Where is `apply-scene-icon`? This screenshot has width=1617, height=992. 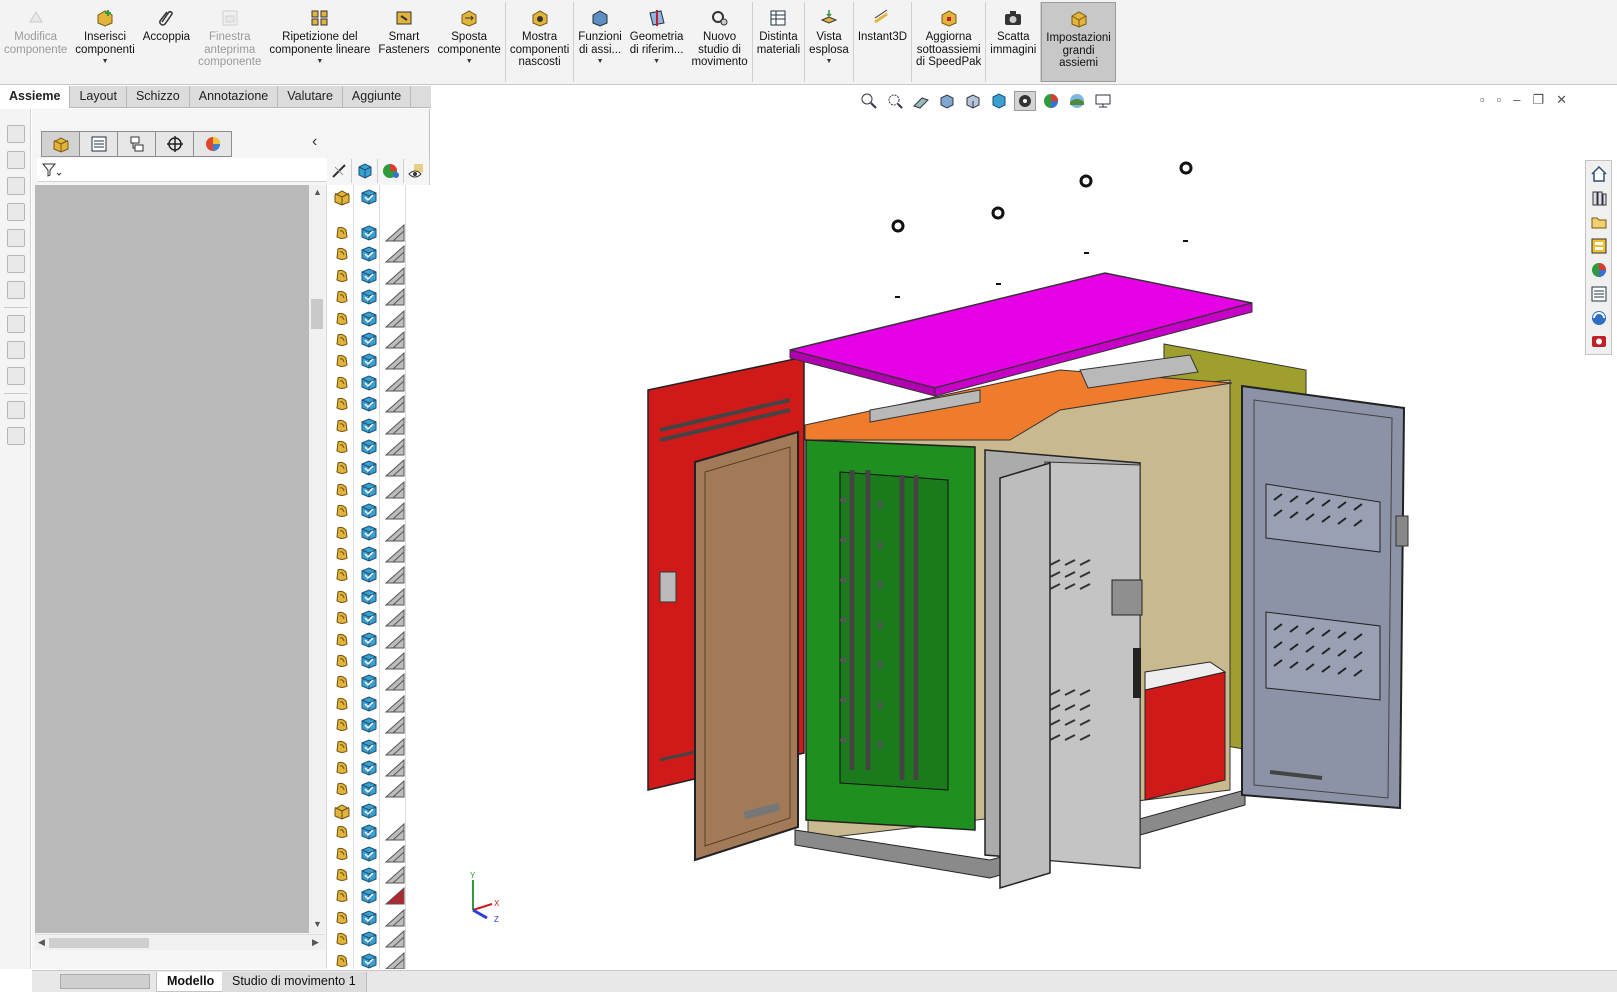
apply-scene-icon is located at coordinates (1077, 101).